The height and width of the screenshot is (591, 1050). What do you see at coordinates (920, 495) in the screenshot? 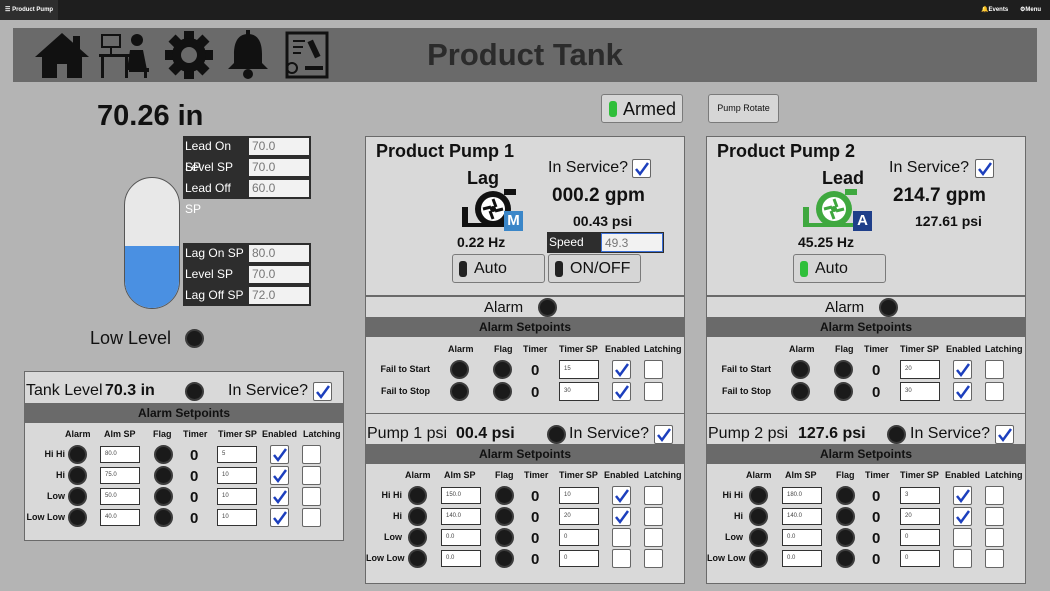
I see `psi-timer-sp-input: 3` at bounding box center [920, 495].